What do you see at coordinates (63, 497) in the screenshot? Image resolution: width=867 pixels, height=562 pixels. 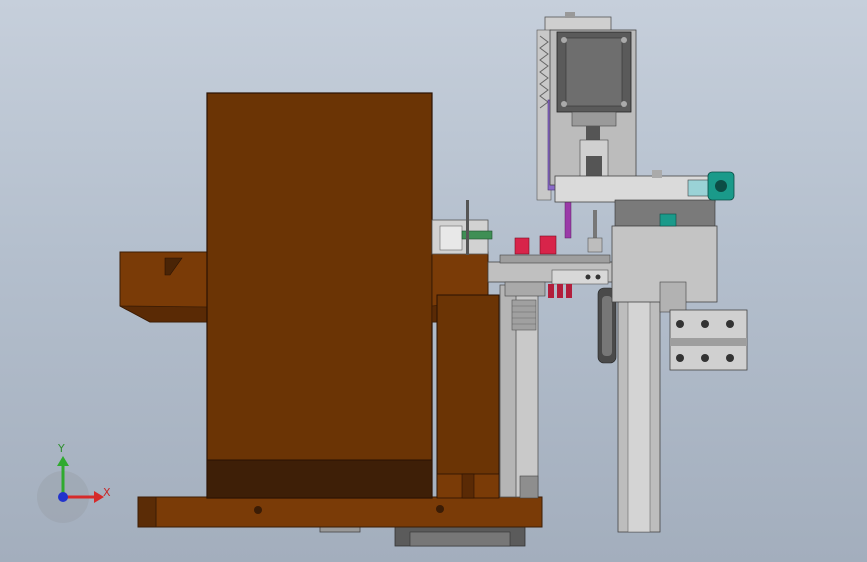 I see `z-axis-dot` at bounding box center [63, 497].